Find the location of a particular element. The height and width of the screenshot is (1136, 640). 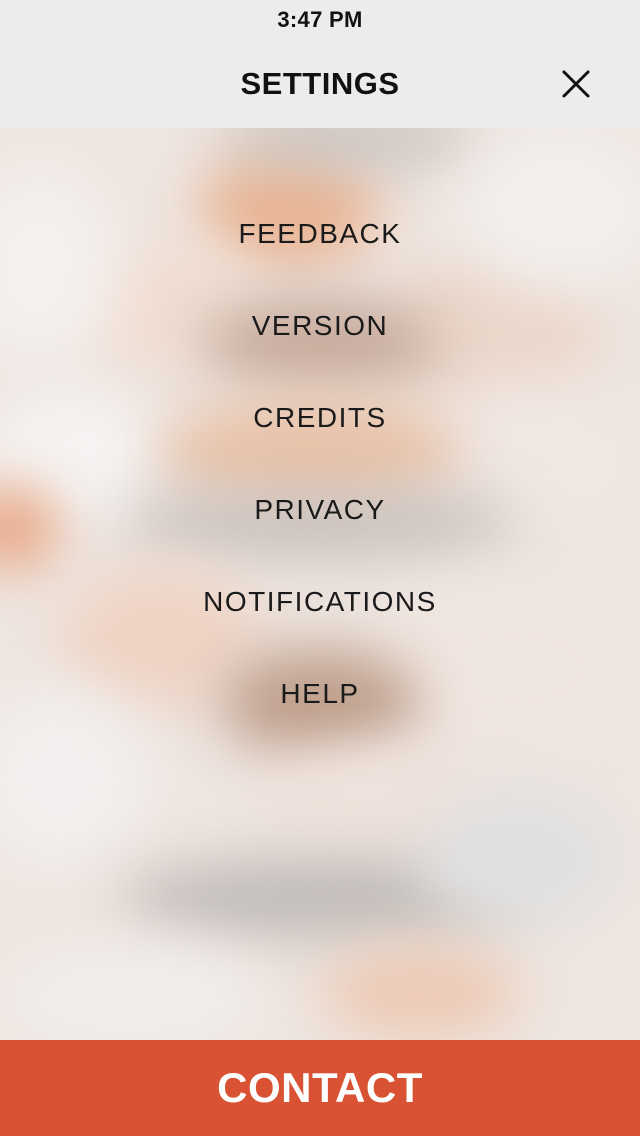

status-time: 3:47 PM is located at coordinates (320, 19).